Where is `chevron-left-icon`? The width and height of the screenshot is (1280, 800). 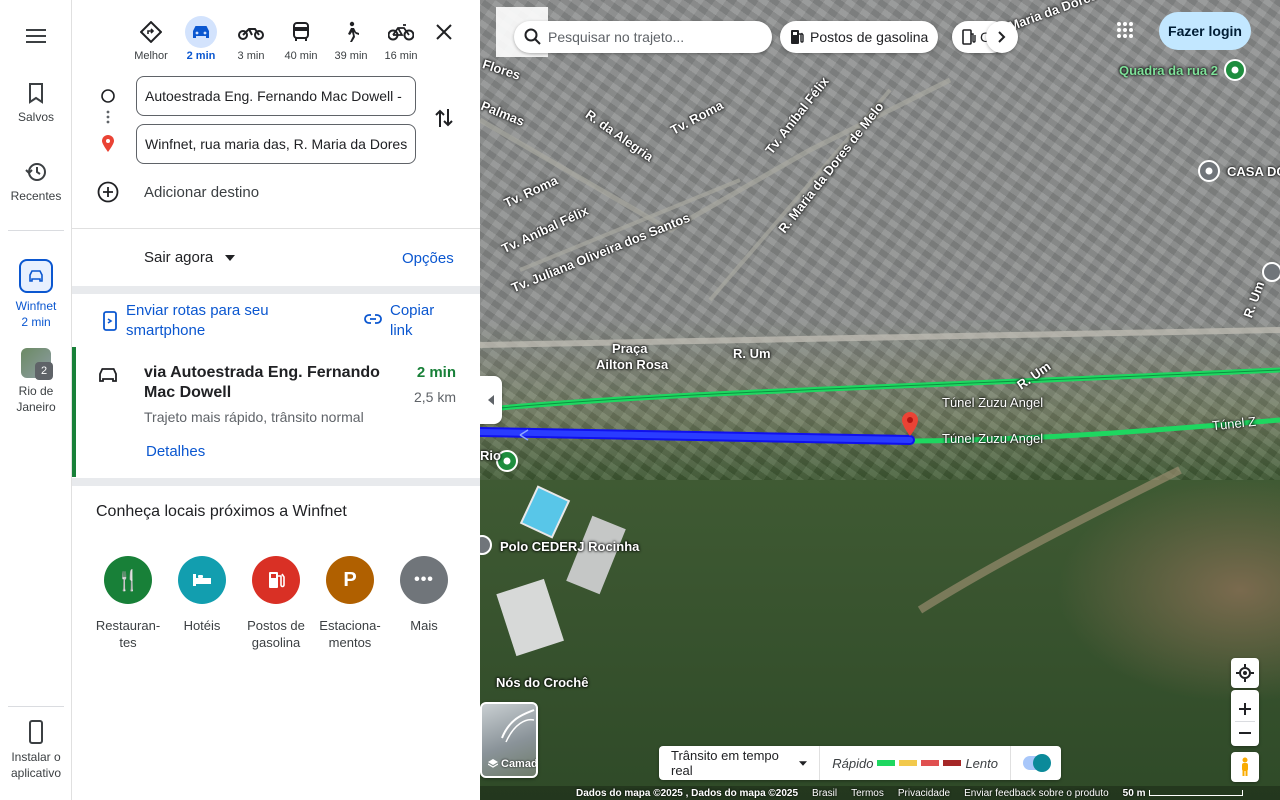 chevron-left-icon is located at coordinates (491, 400).